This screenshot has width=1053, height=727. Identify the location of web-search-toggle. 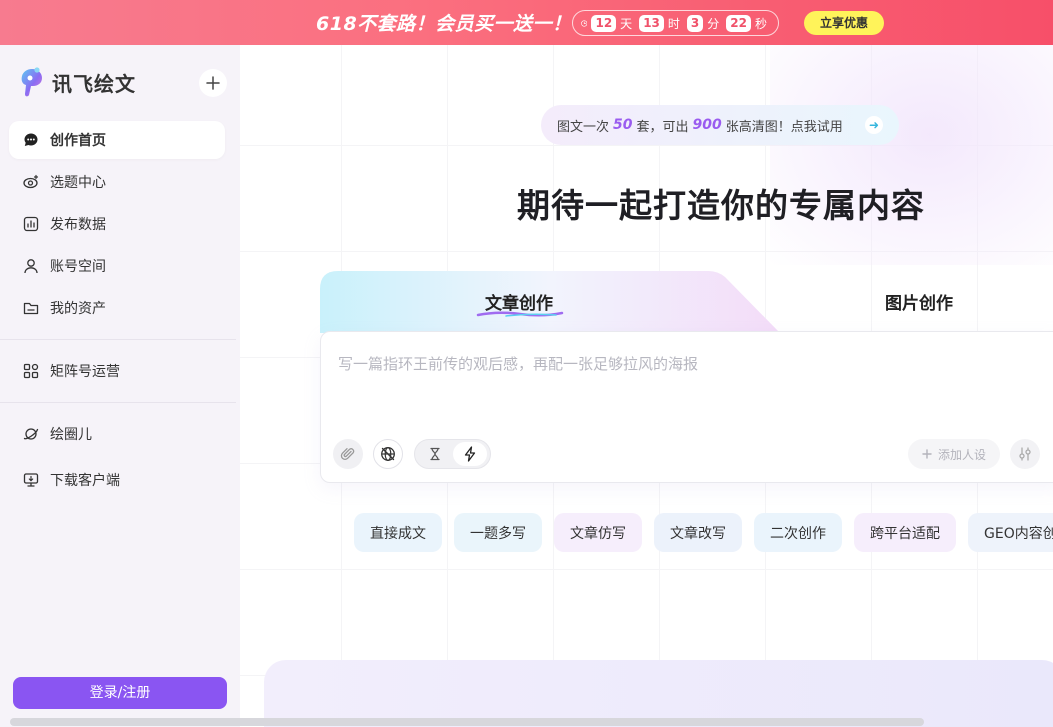
(388, 454).